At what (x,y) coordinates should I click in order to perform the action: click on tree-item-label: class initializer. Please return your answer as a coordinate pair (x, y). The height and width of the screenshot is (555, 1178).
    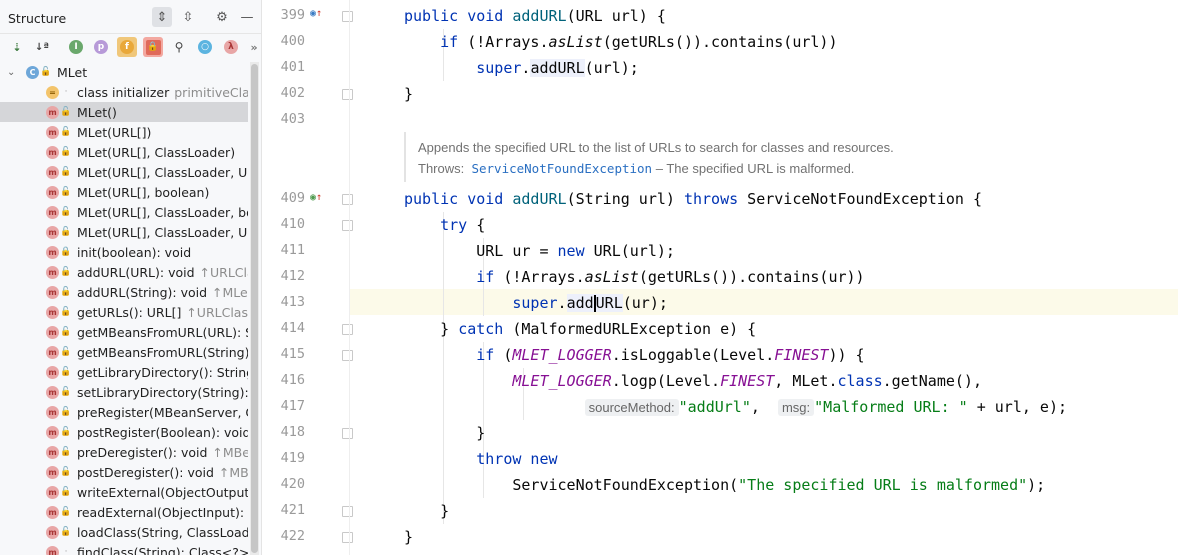
    Looking at the image, I should click on (123, 92).